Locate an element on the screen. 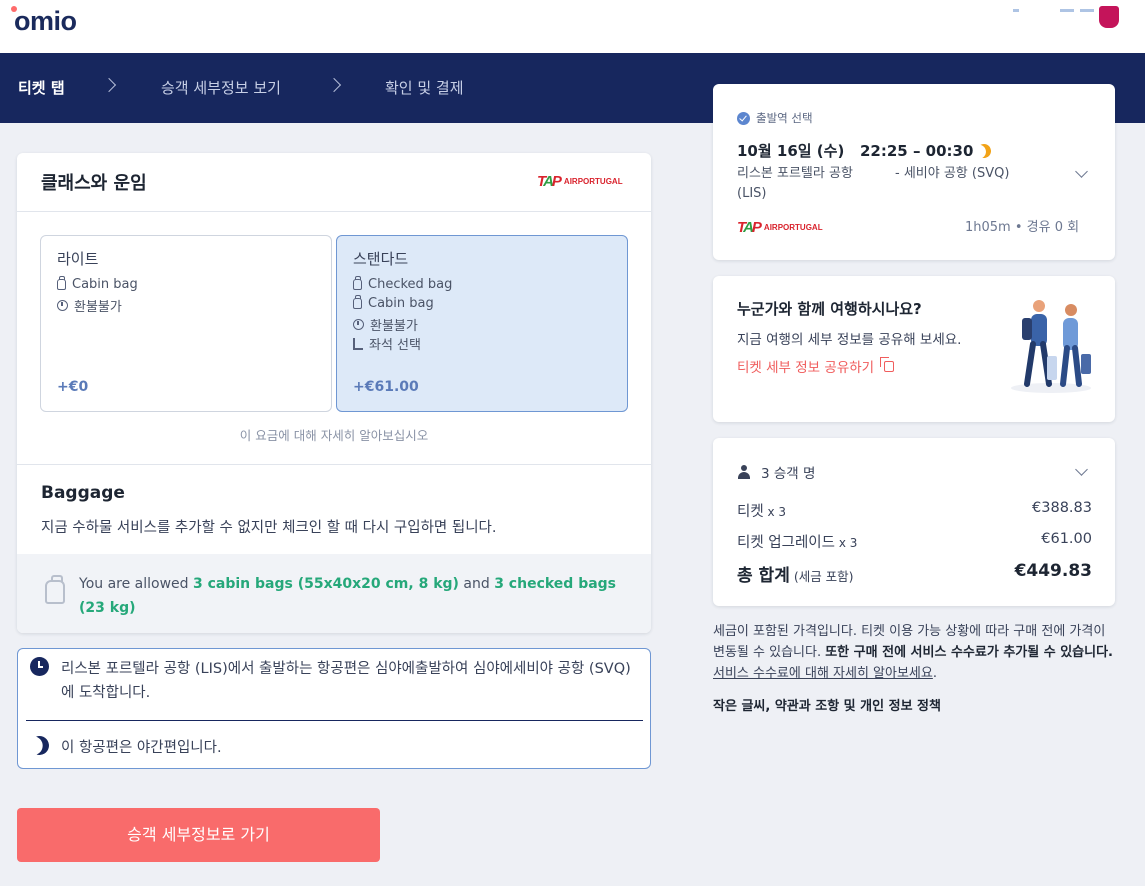 Image resolution: width=1145 pixels, height=886 pixels. fare-price: +€0 is located at coordinates (73, 387).